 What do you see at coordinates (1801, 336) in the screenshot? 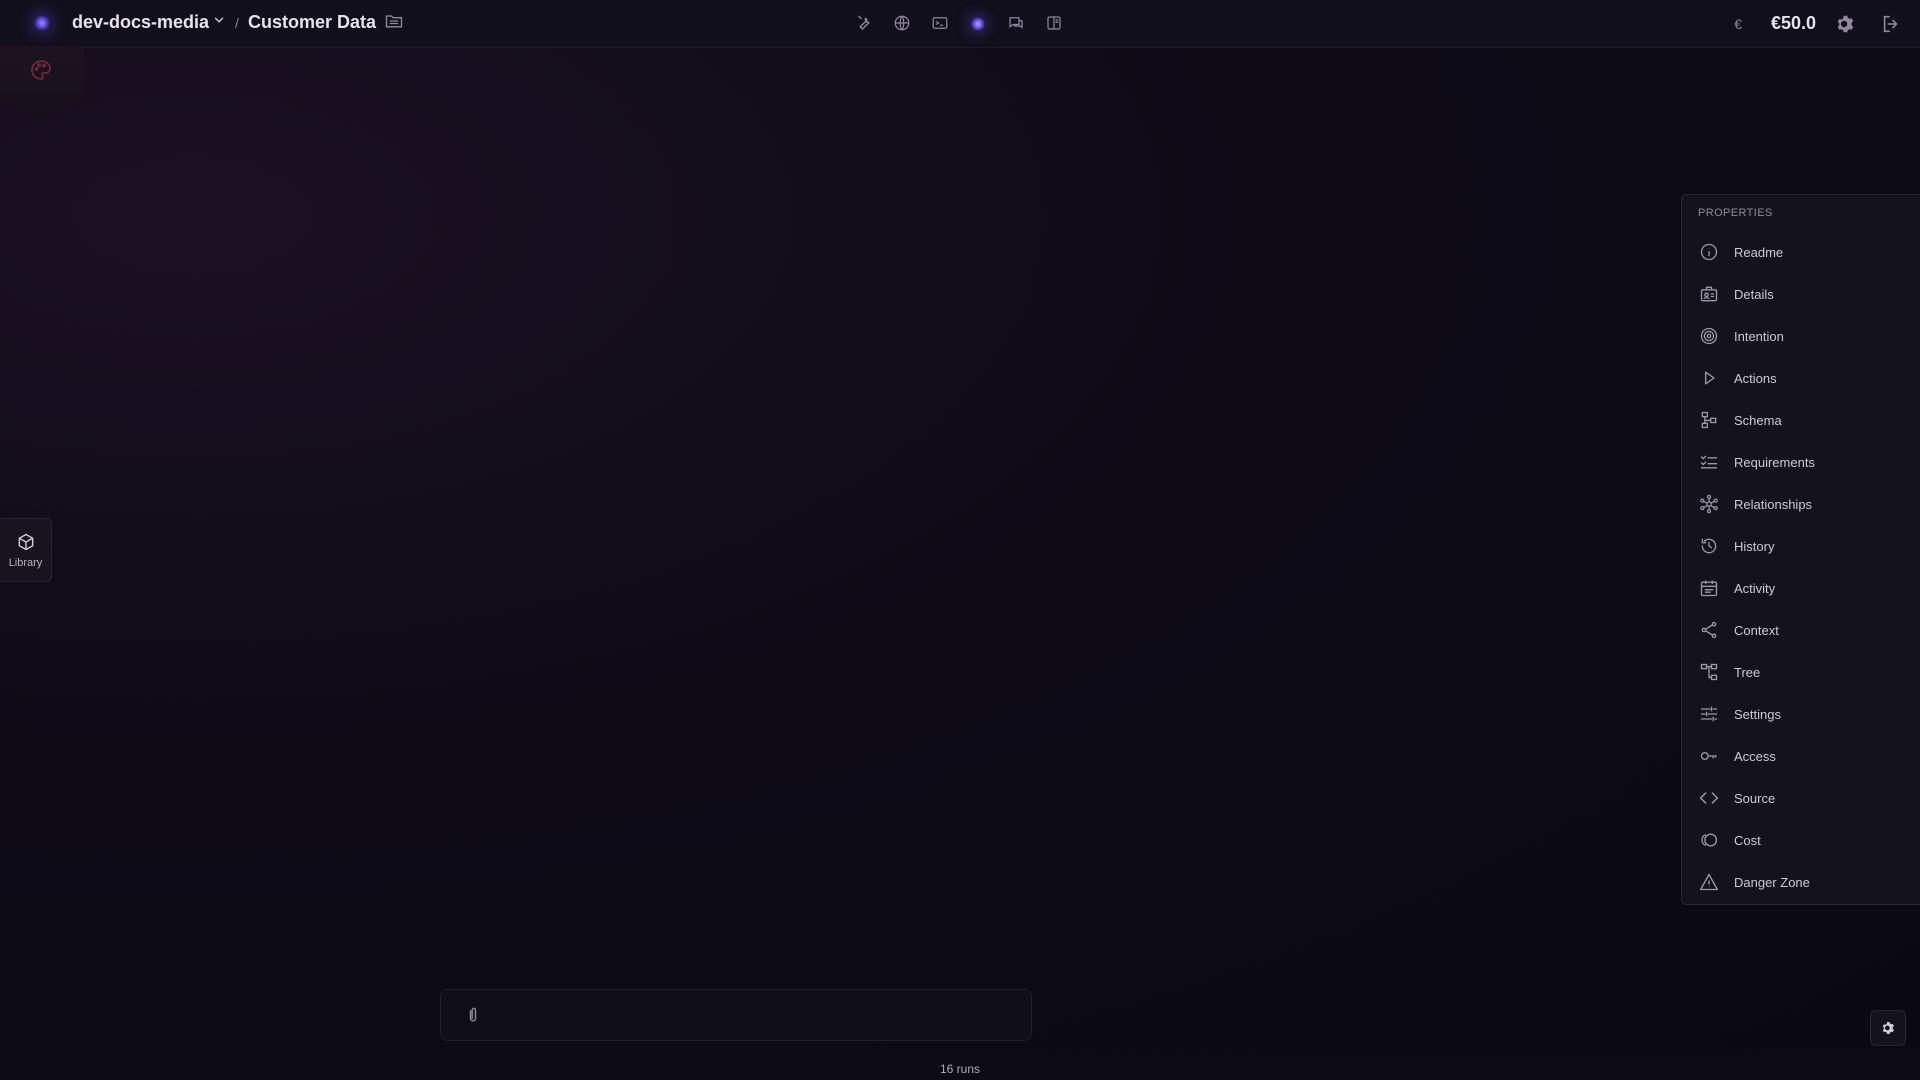
I see `property-intention: Intention` at bounding box center [1801, 336].